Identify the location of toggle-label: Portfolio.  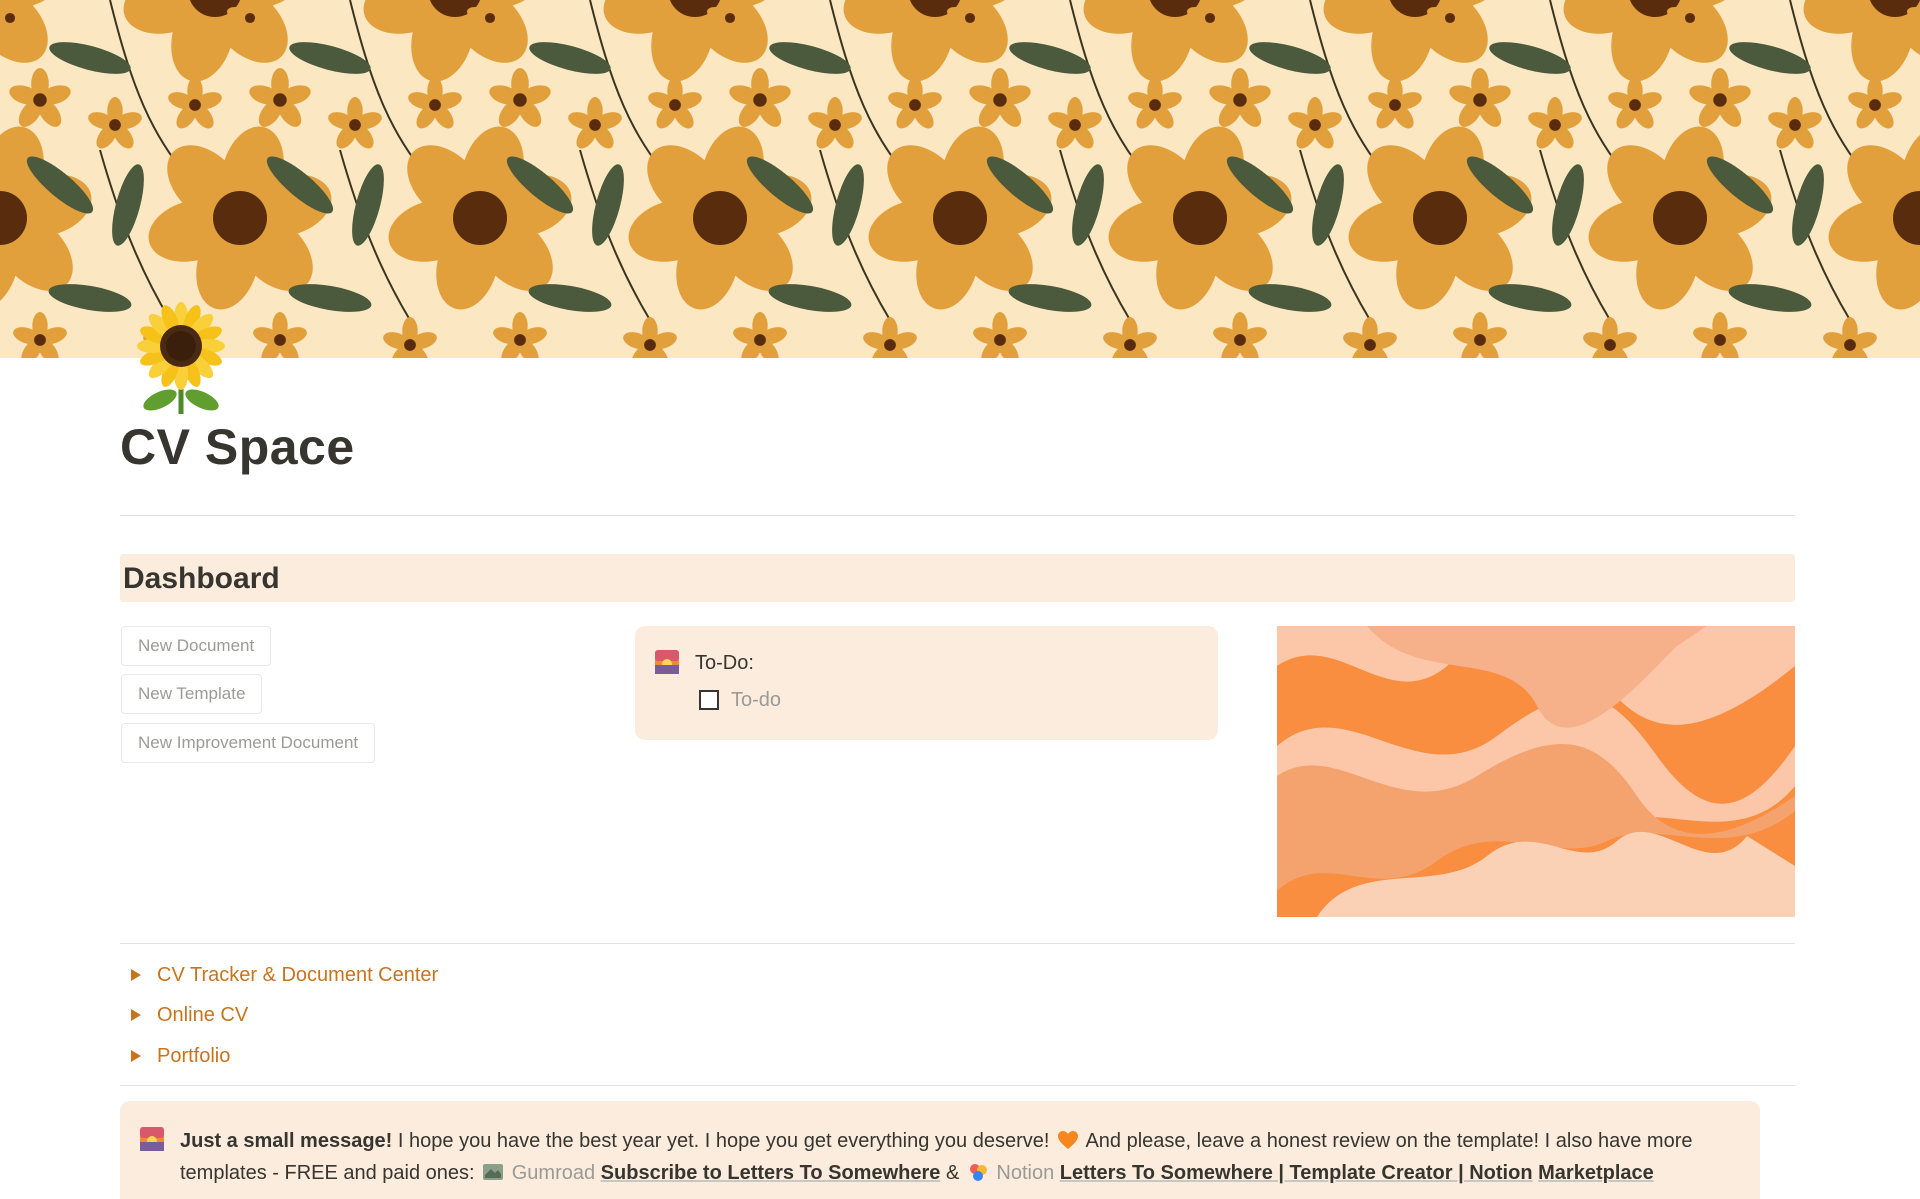
(194, 1055).